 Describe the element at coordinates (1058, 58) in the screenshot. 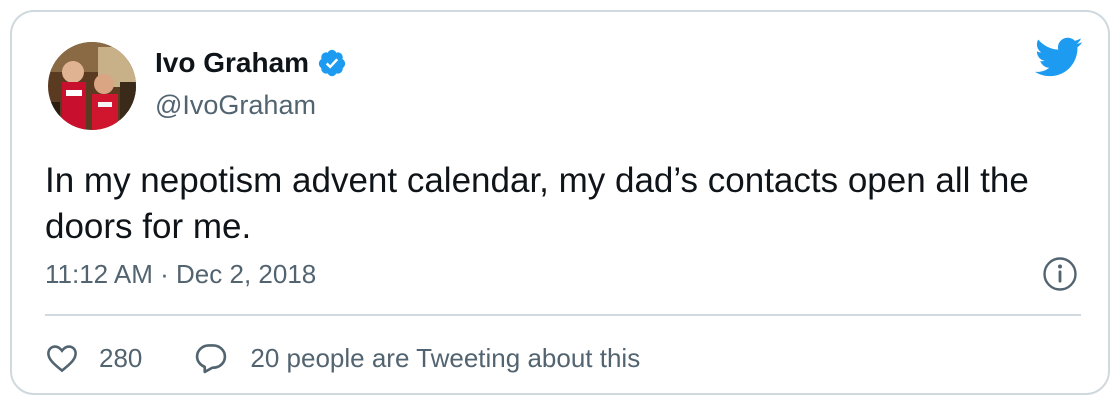

I see `twitter-bird-icon` at that location.